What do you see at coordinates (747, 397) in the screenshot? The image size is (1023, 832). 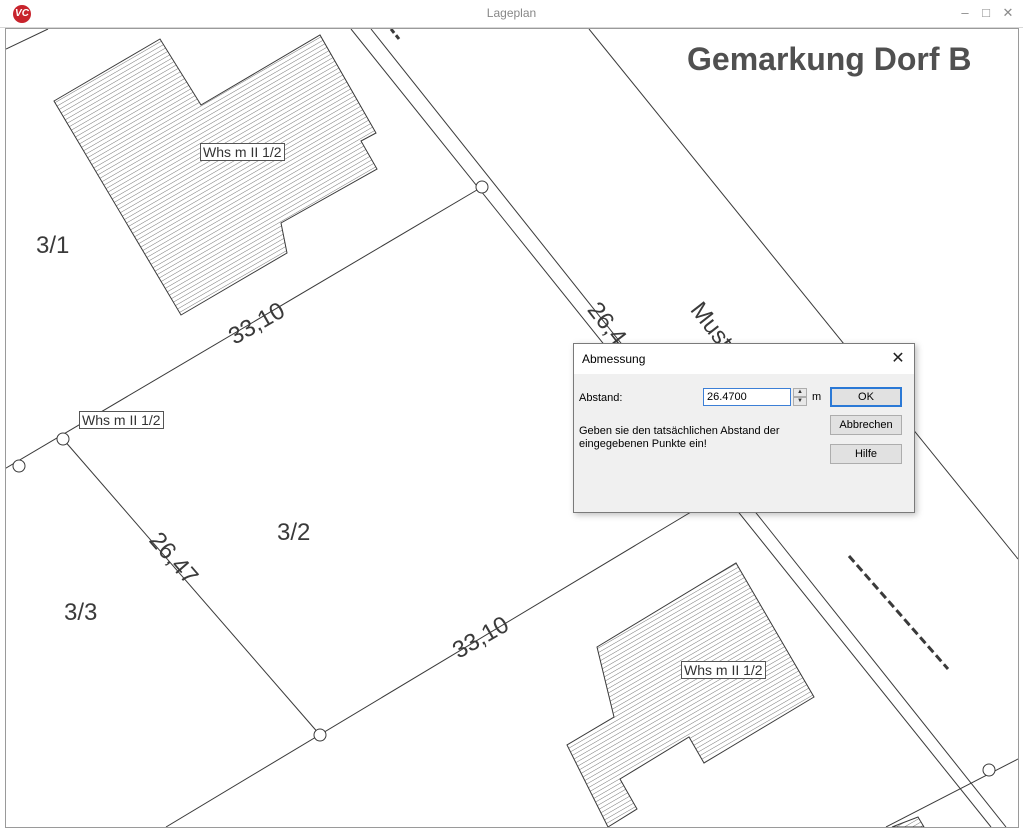 I see `abstand-input: 26.4700` at bounding box center [747, 397].